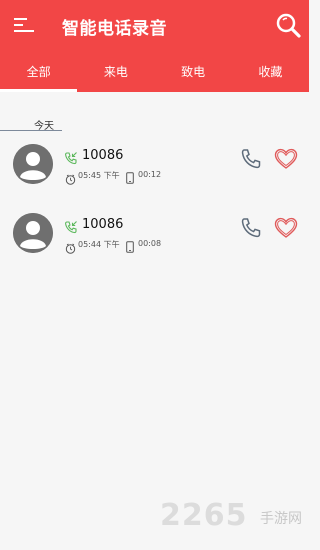 This screenshot has height=550, width=320. Describe the element at coordinates (115, 72) in the screenshot. I see `tab-incoming: 来电` at that location.